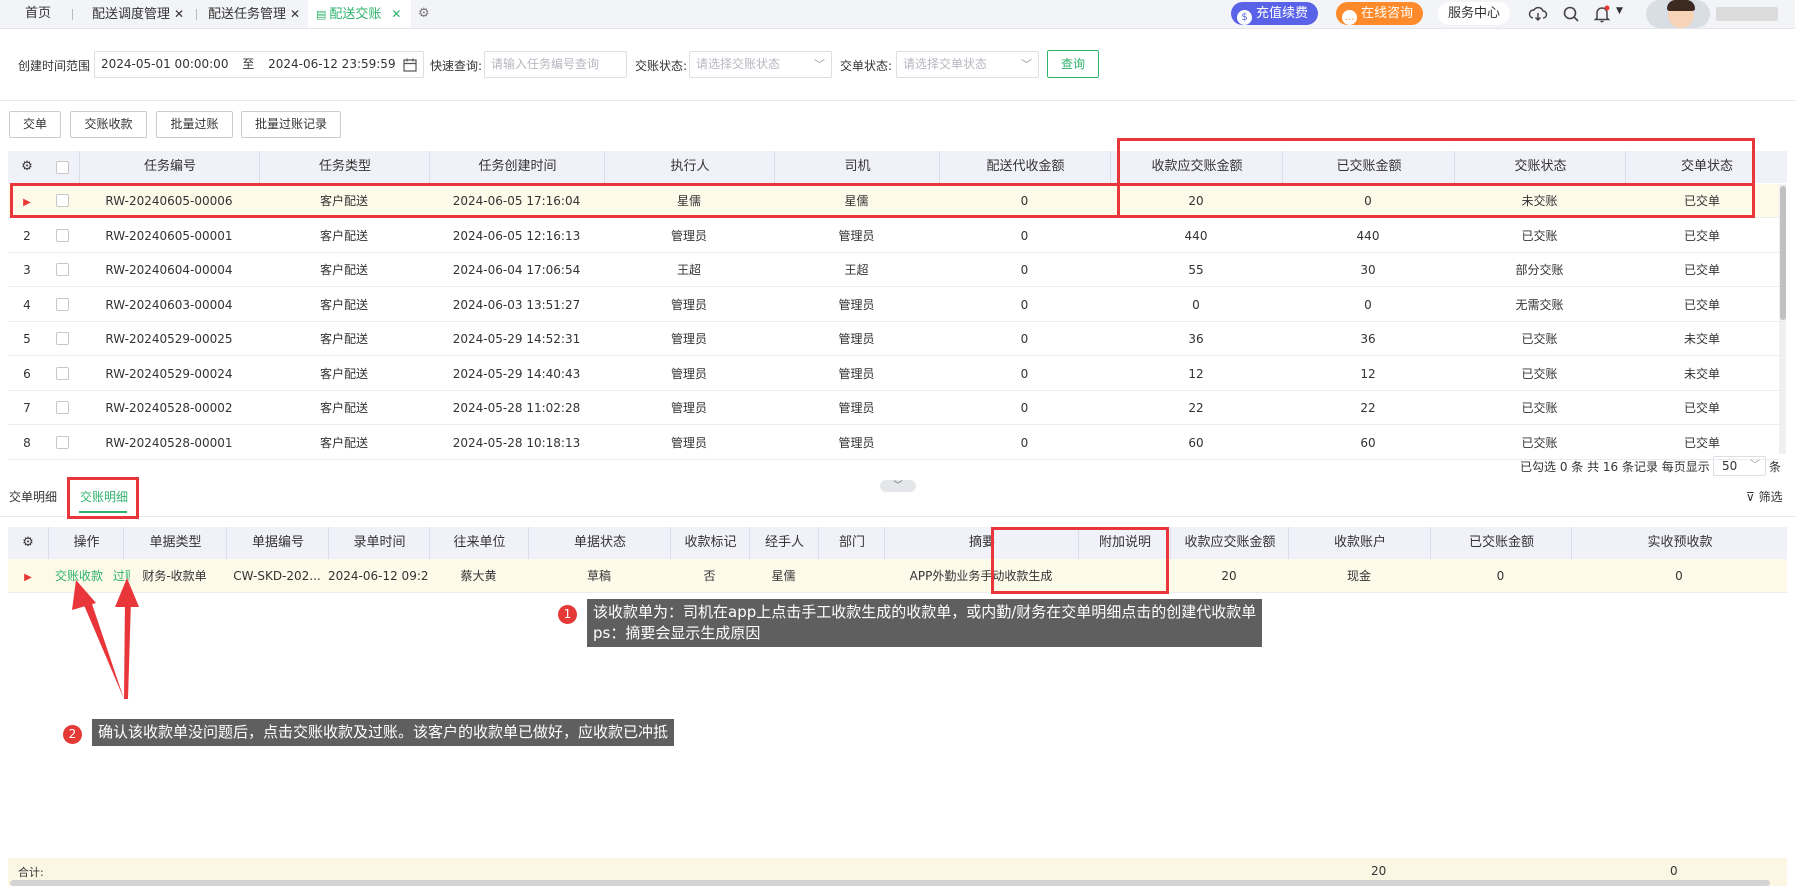  Describe the element at coordinates (890, 883) in the screenshot. I see `horizontal-scrollbar` at that location.